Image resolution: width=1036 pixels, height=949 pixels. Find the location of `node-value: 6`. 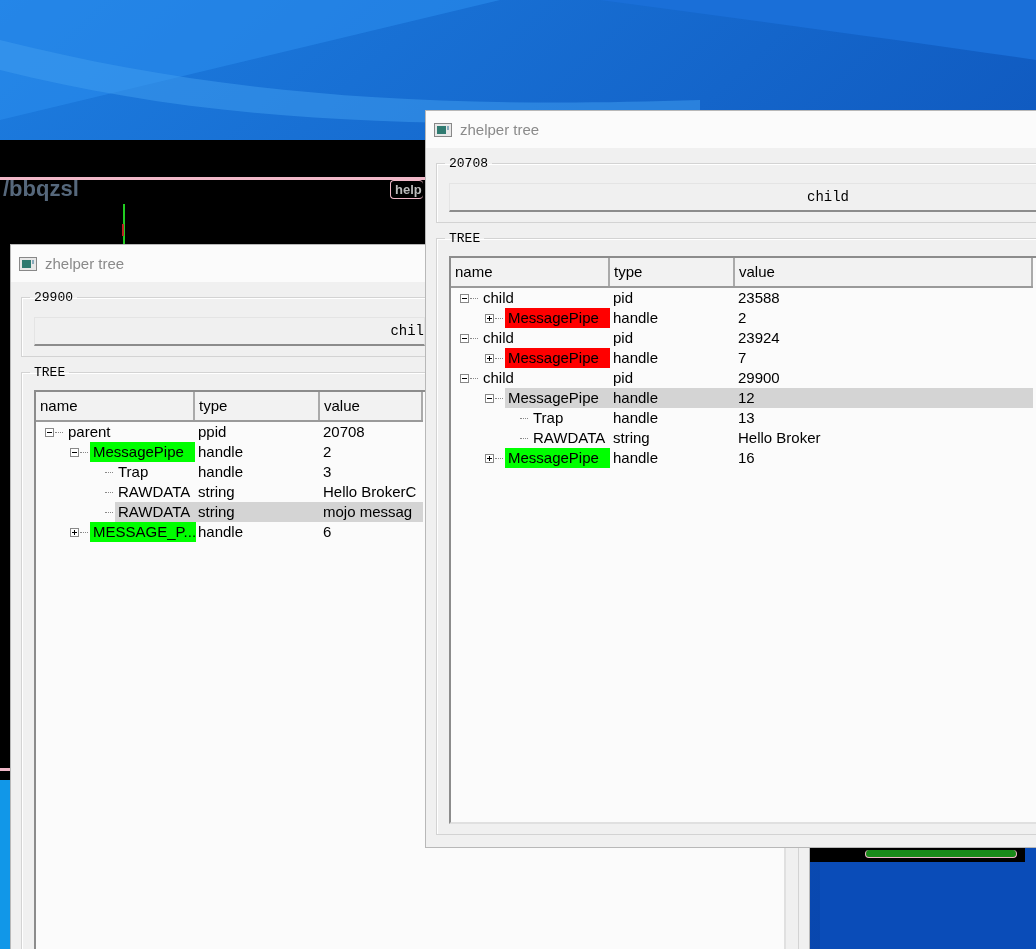

node-value: 6 is located at coordinates (327, 532).